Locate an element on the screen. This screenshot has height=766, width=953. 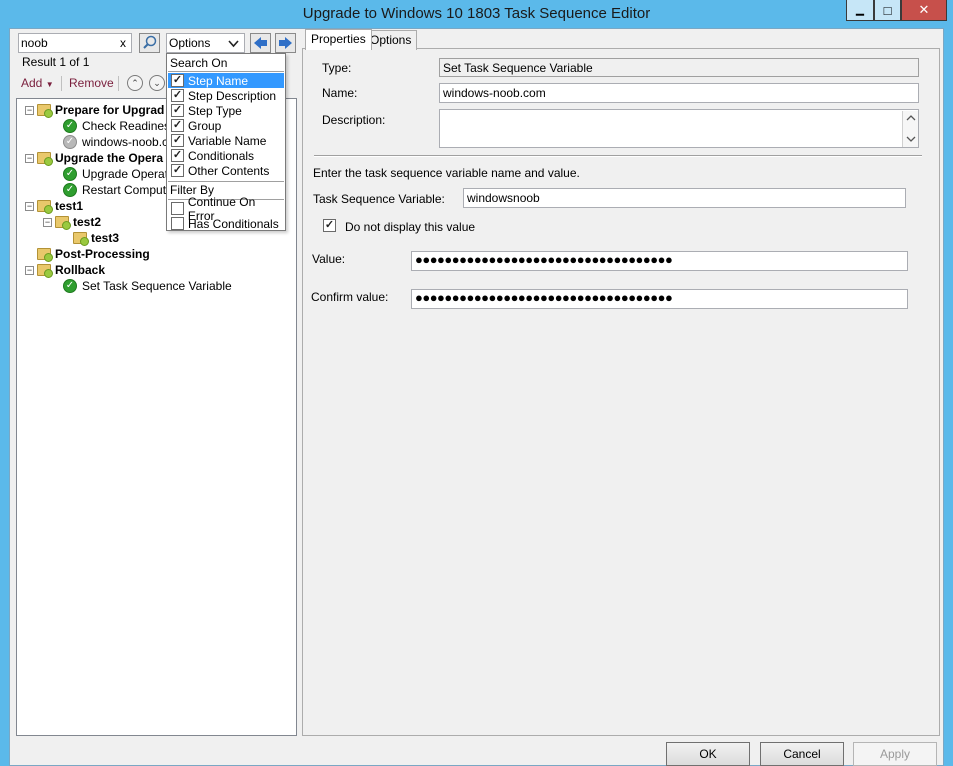
tree-node: − Rollback is located at coordinates (65, 270).